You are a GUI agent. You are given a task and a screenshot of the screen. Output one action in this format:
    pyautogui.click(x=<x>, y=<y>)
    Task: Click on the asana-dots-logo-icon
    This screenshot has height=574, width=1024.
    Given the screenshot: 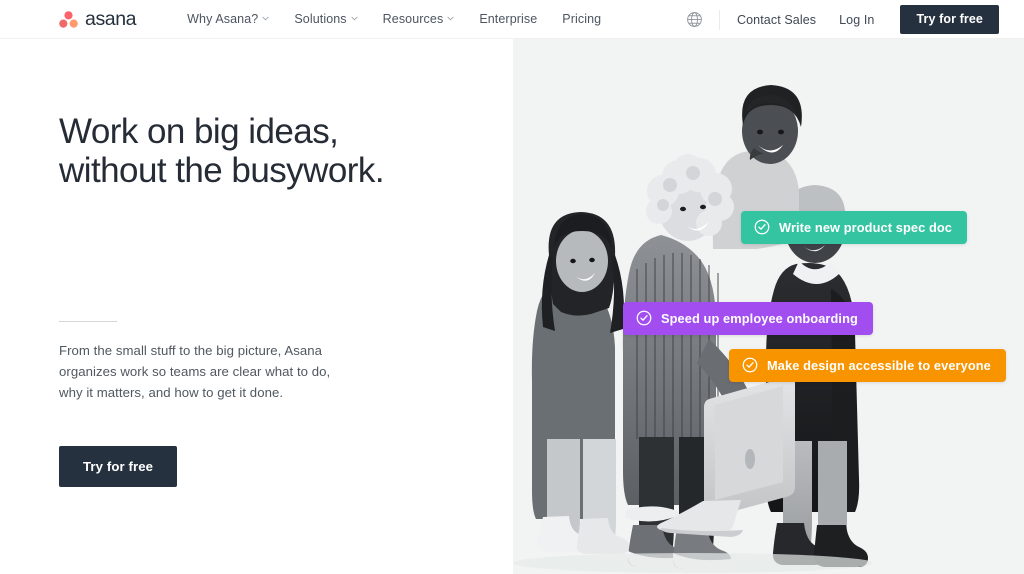 What is the action you would take?
    pyautogui.click(x=68, y=19)
    